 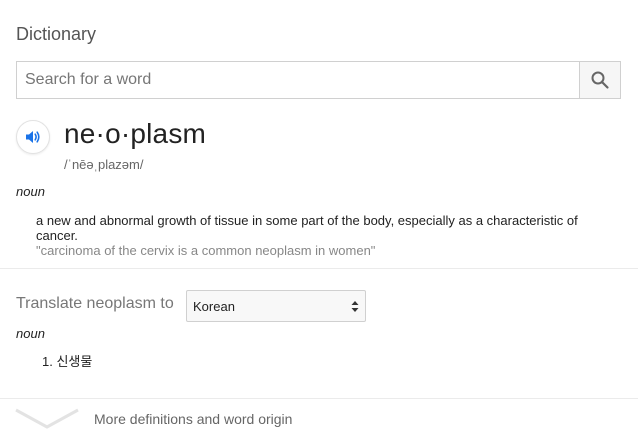 I want to click on speaker-icon, so click(x=33, y=137).